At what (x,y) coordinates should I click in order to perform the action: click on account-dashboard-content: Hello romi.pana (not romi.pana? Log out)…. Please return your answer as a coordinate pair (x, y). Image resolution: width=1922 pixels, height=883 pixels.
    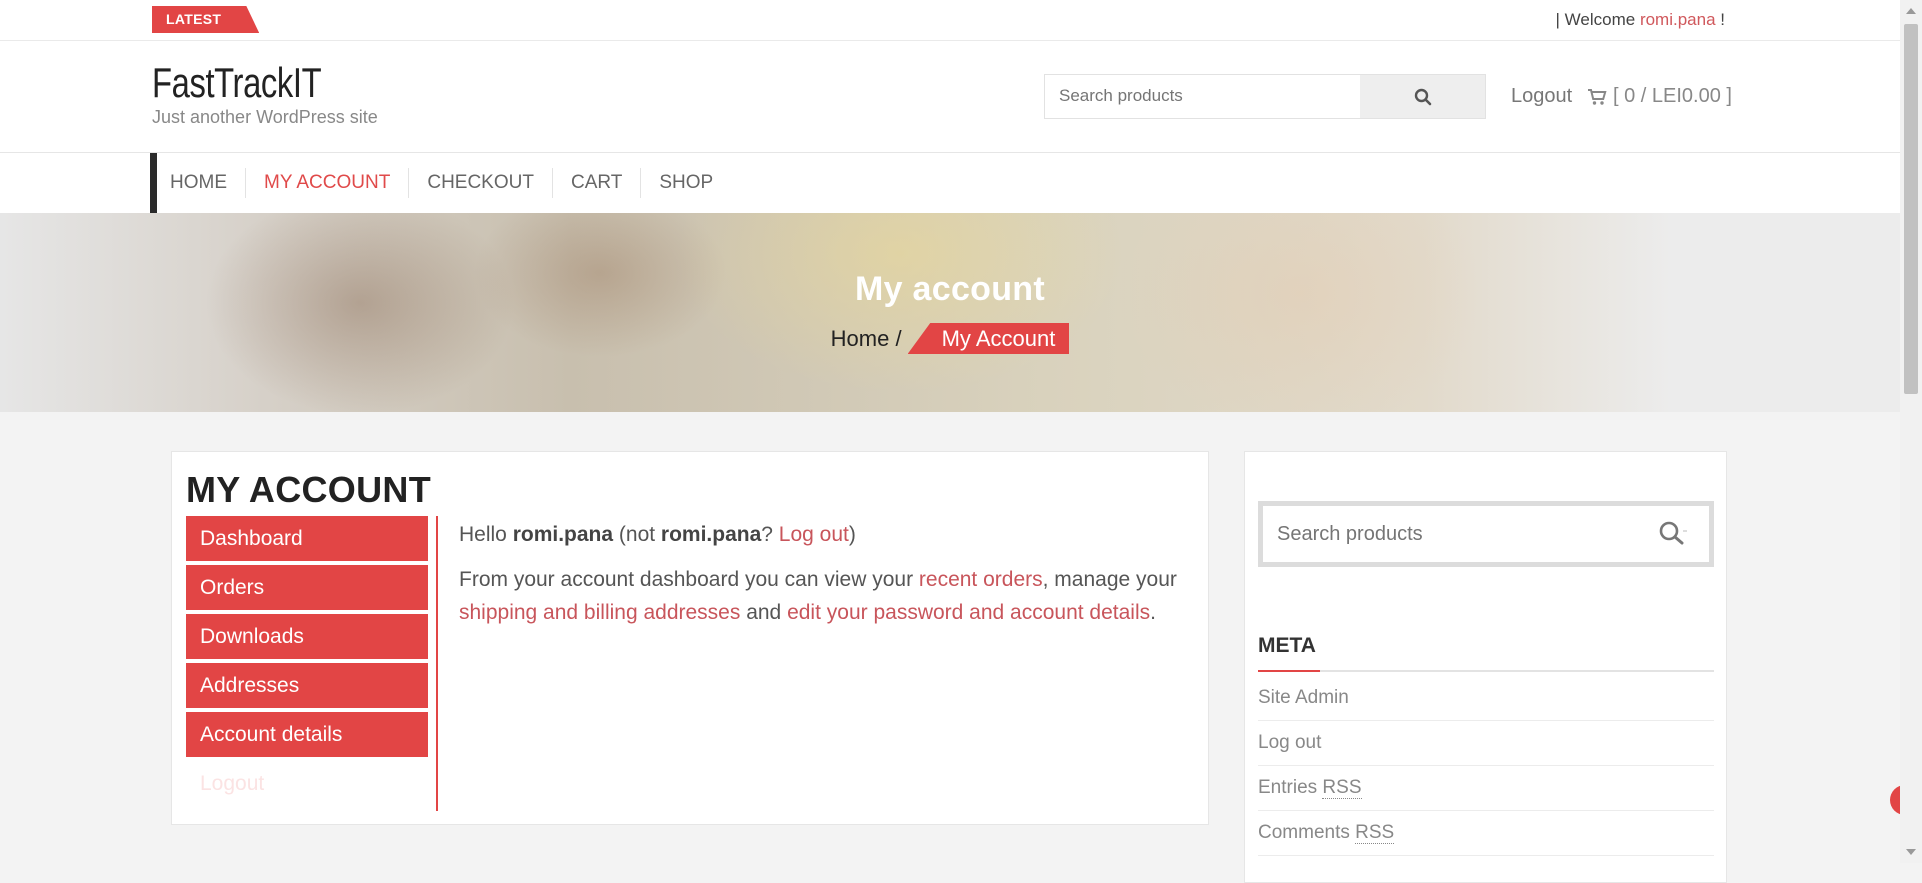
    Looking at the image, I should click on (824, 579).